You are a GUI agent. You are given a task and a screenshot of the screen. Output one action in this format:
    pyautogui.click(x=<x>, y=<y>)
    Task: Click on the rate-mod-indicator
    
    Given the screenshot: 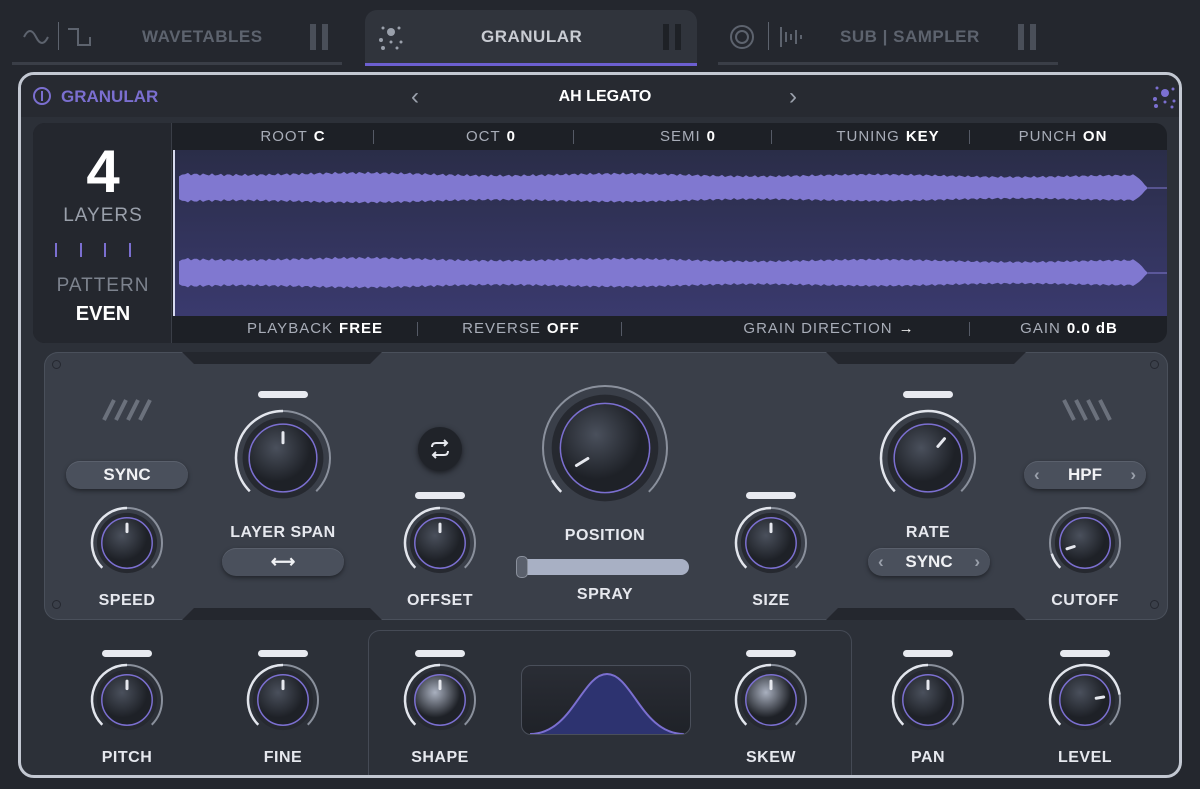 What is the action you would take?
    pyautogui.click(x=928, y=394)
    